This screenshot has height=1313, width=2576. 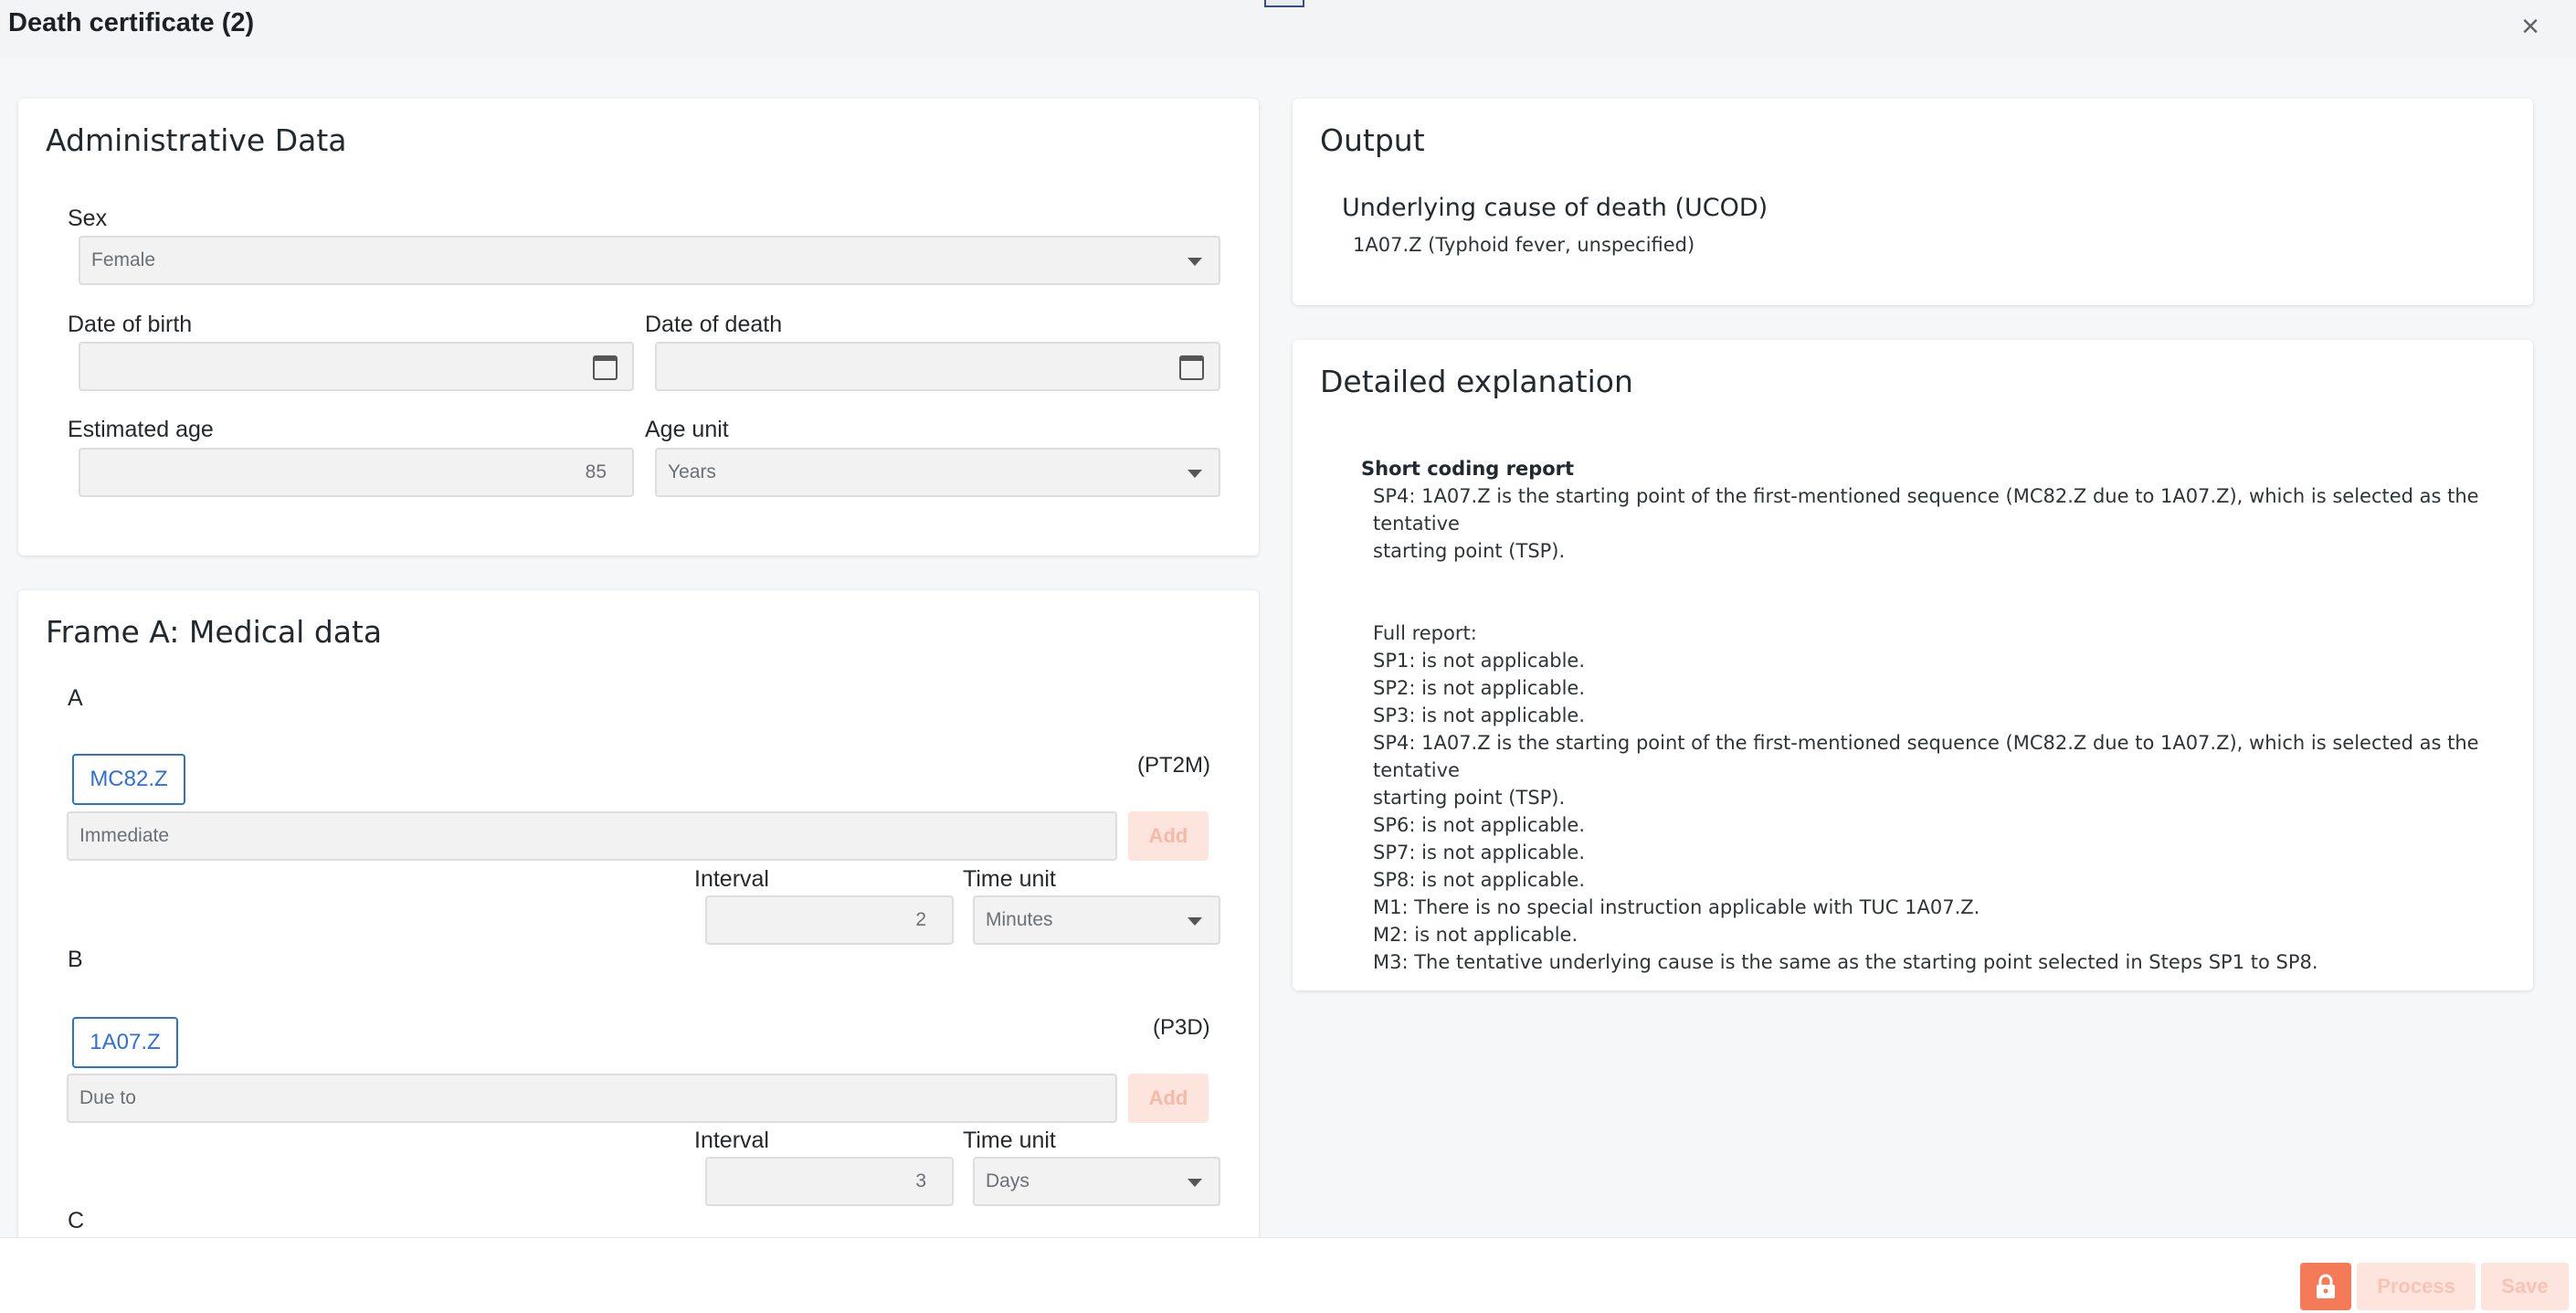 I want to click on ucod-title: Underlying cause of death (UCOD), so click(x=1555, y=208).